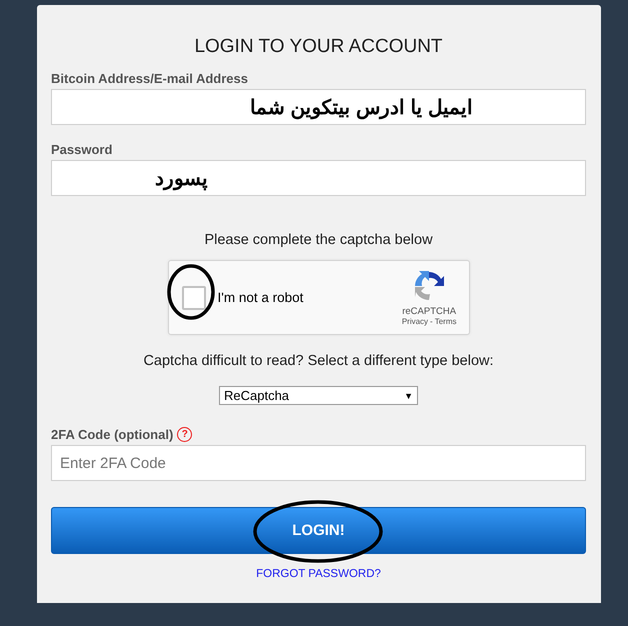 The height and width of the screenshot is (626, 628). What do you see at coordinates (429, 286) in the screenshot?
I see `recaptcha-logo-icon` at bounding box center [429, 286].